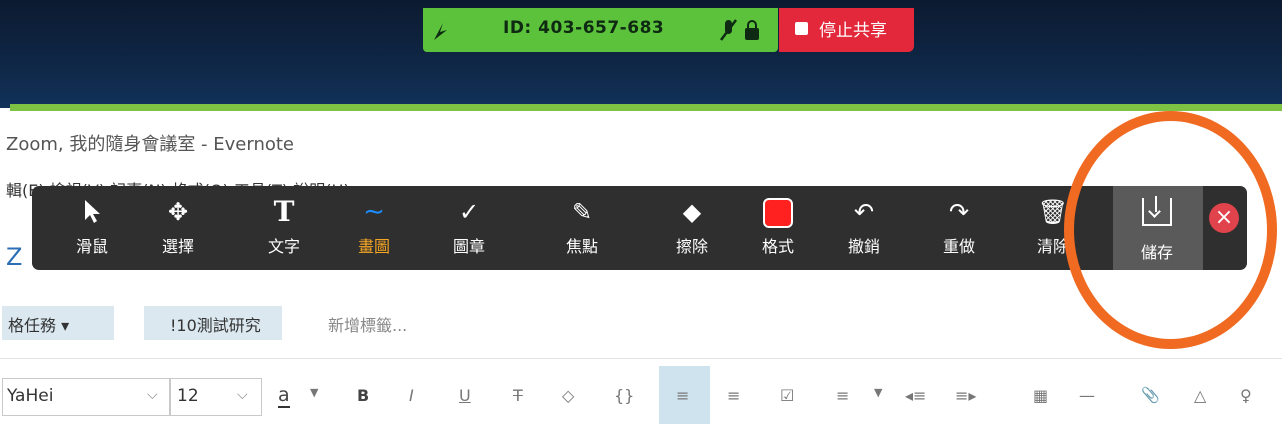  Describe the element at coordinates (646, 107) in the screenshot. I see `share-border-line` at that location.